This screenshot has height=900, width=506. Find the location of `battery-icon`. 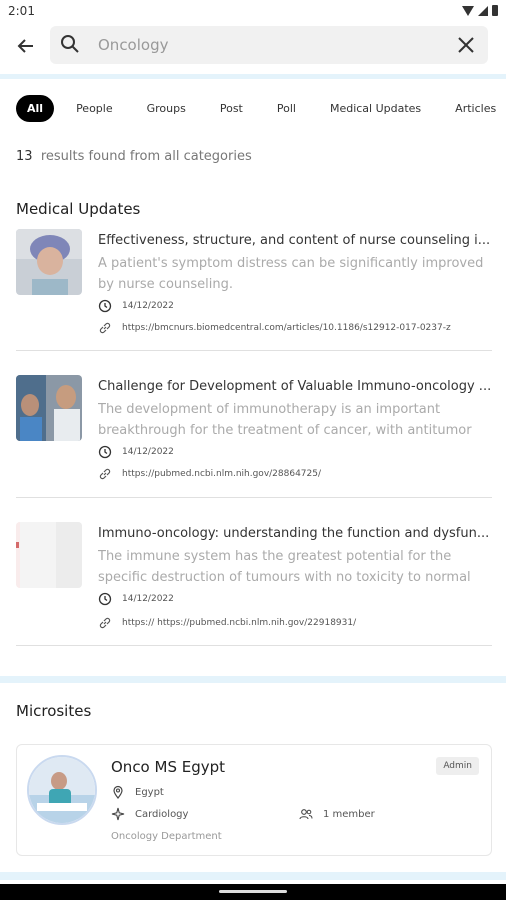

battery-icon is located at coordinates (495, 10).